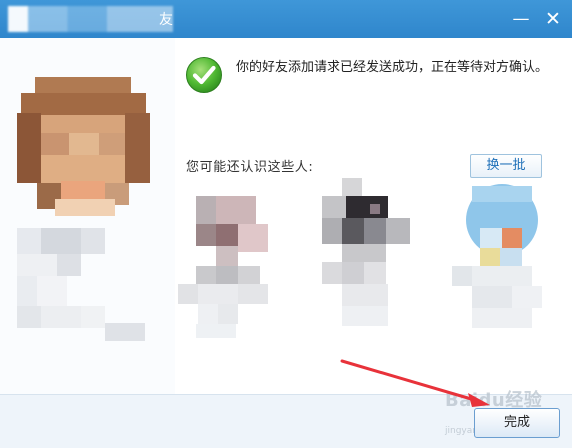  What do you see at coordinates (521, 19) in the screenshot?
I see `minimize-button: —` at bounding box center [521, 19].